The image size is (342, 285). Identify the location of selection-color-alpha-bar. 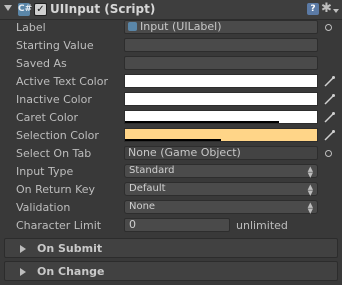
(173, 140).